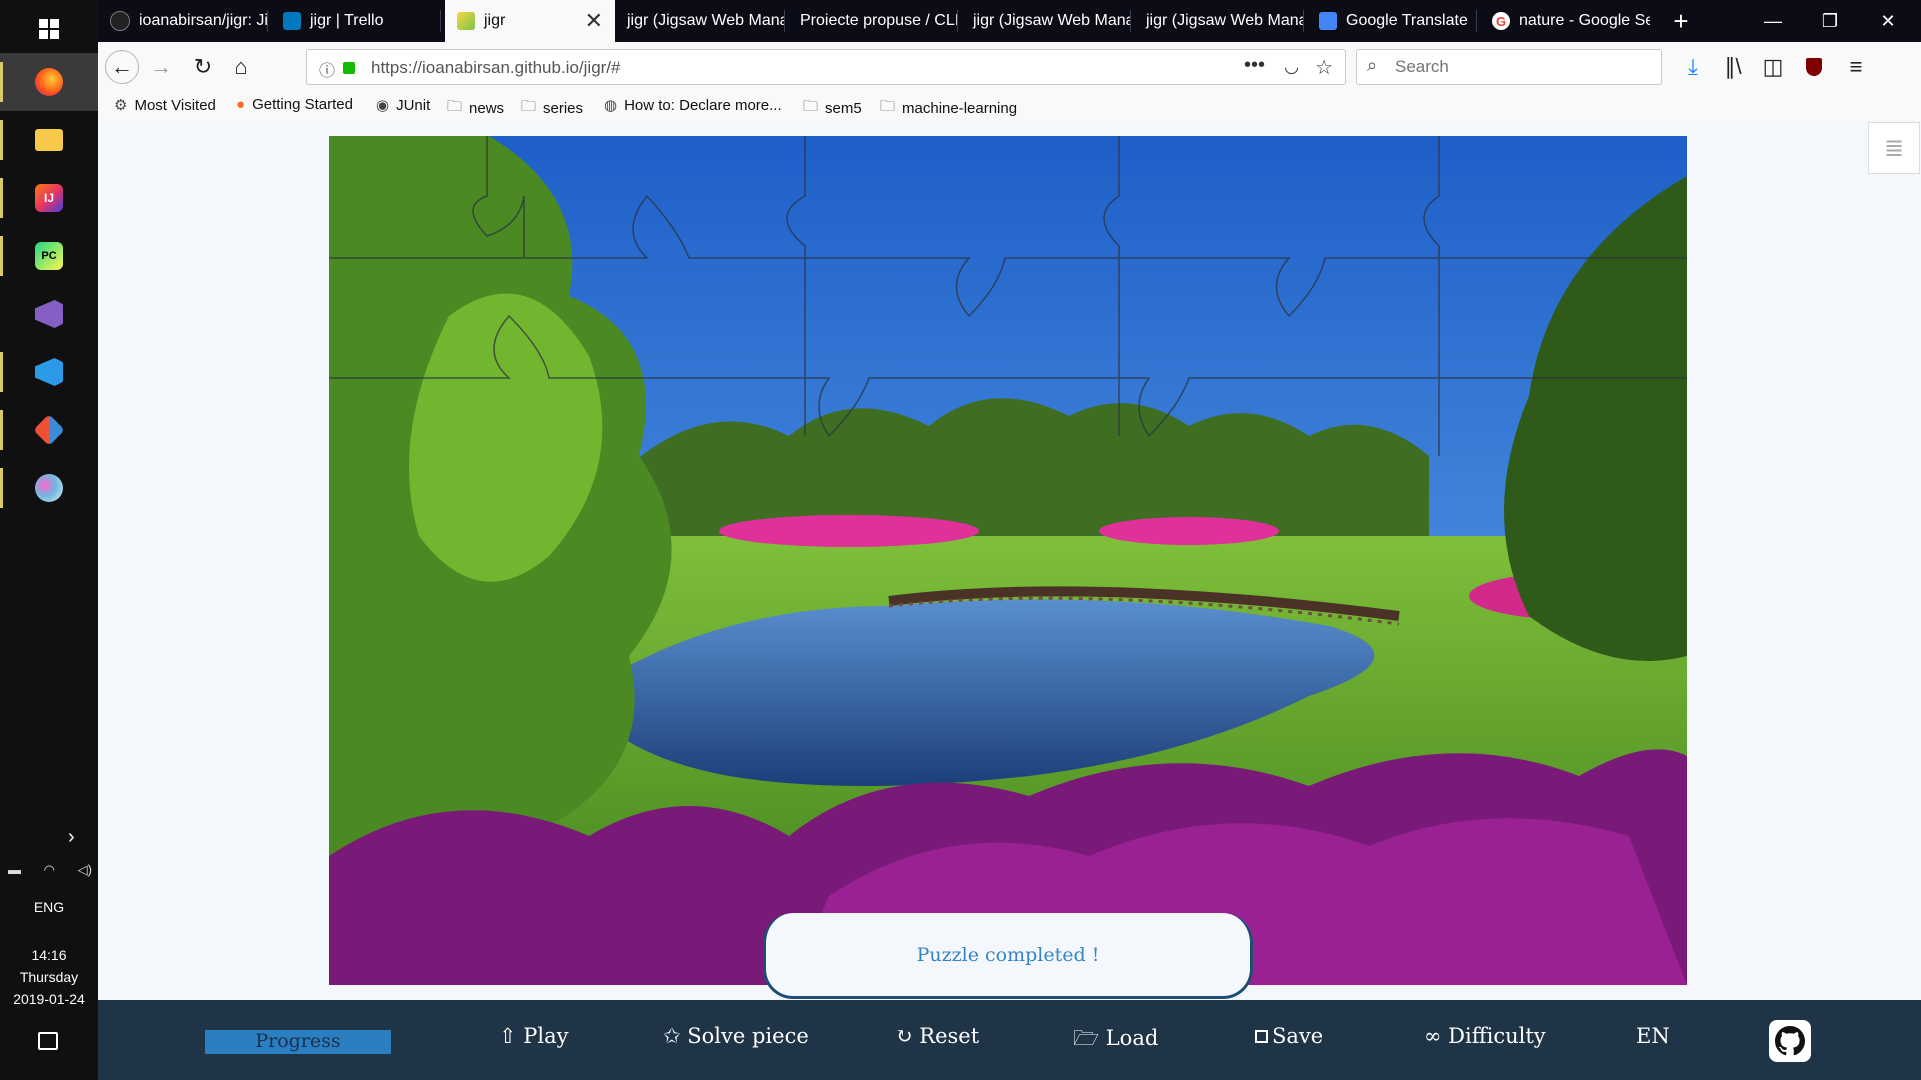  I want to click on back-button: ←, so click(122, 67).